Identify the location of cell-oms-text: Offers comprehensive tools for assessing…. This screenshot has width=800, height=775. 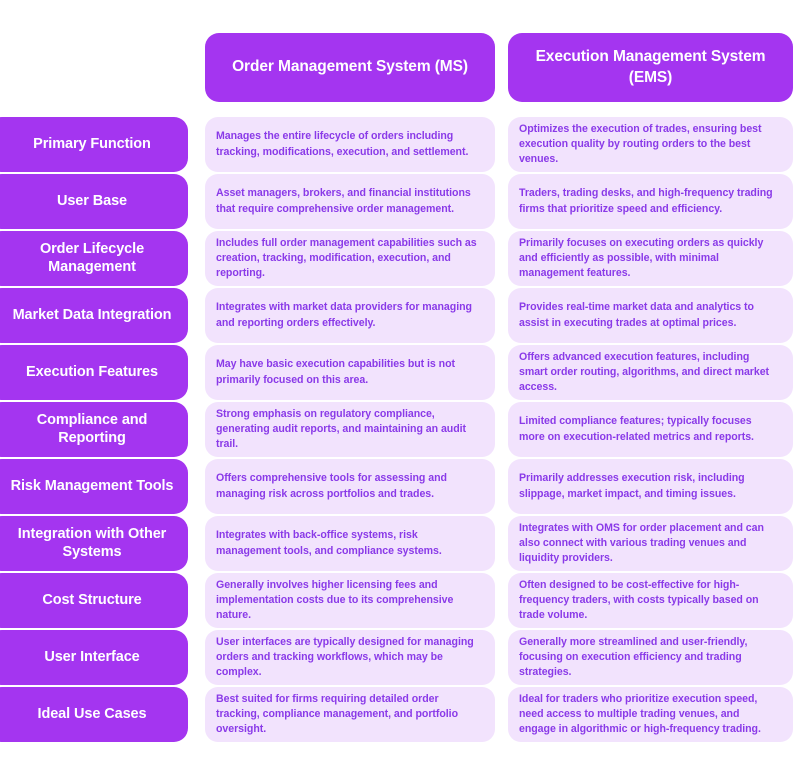
(331, 486).